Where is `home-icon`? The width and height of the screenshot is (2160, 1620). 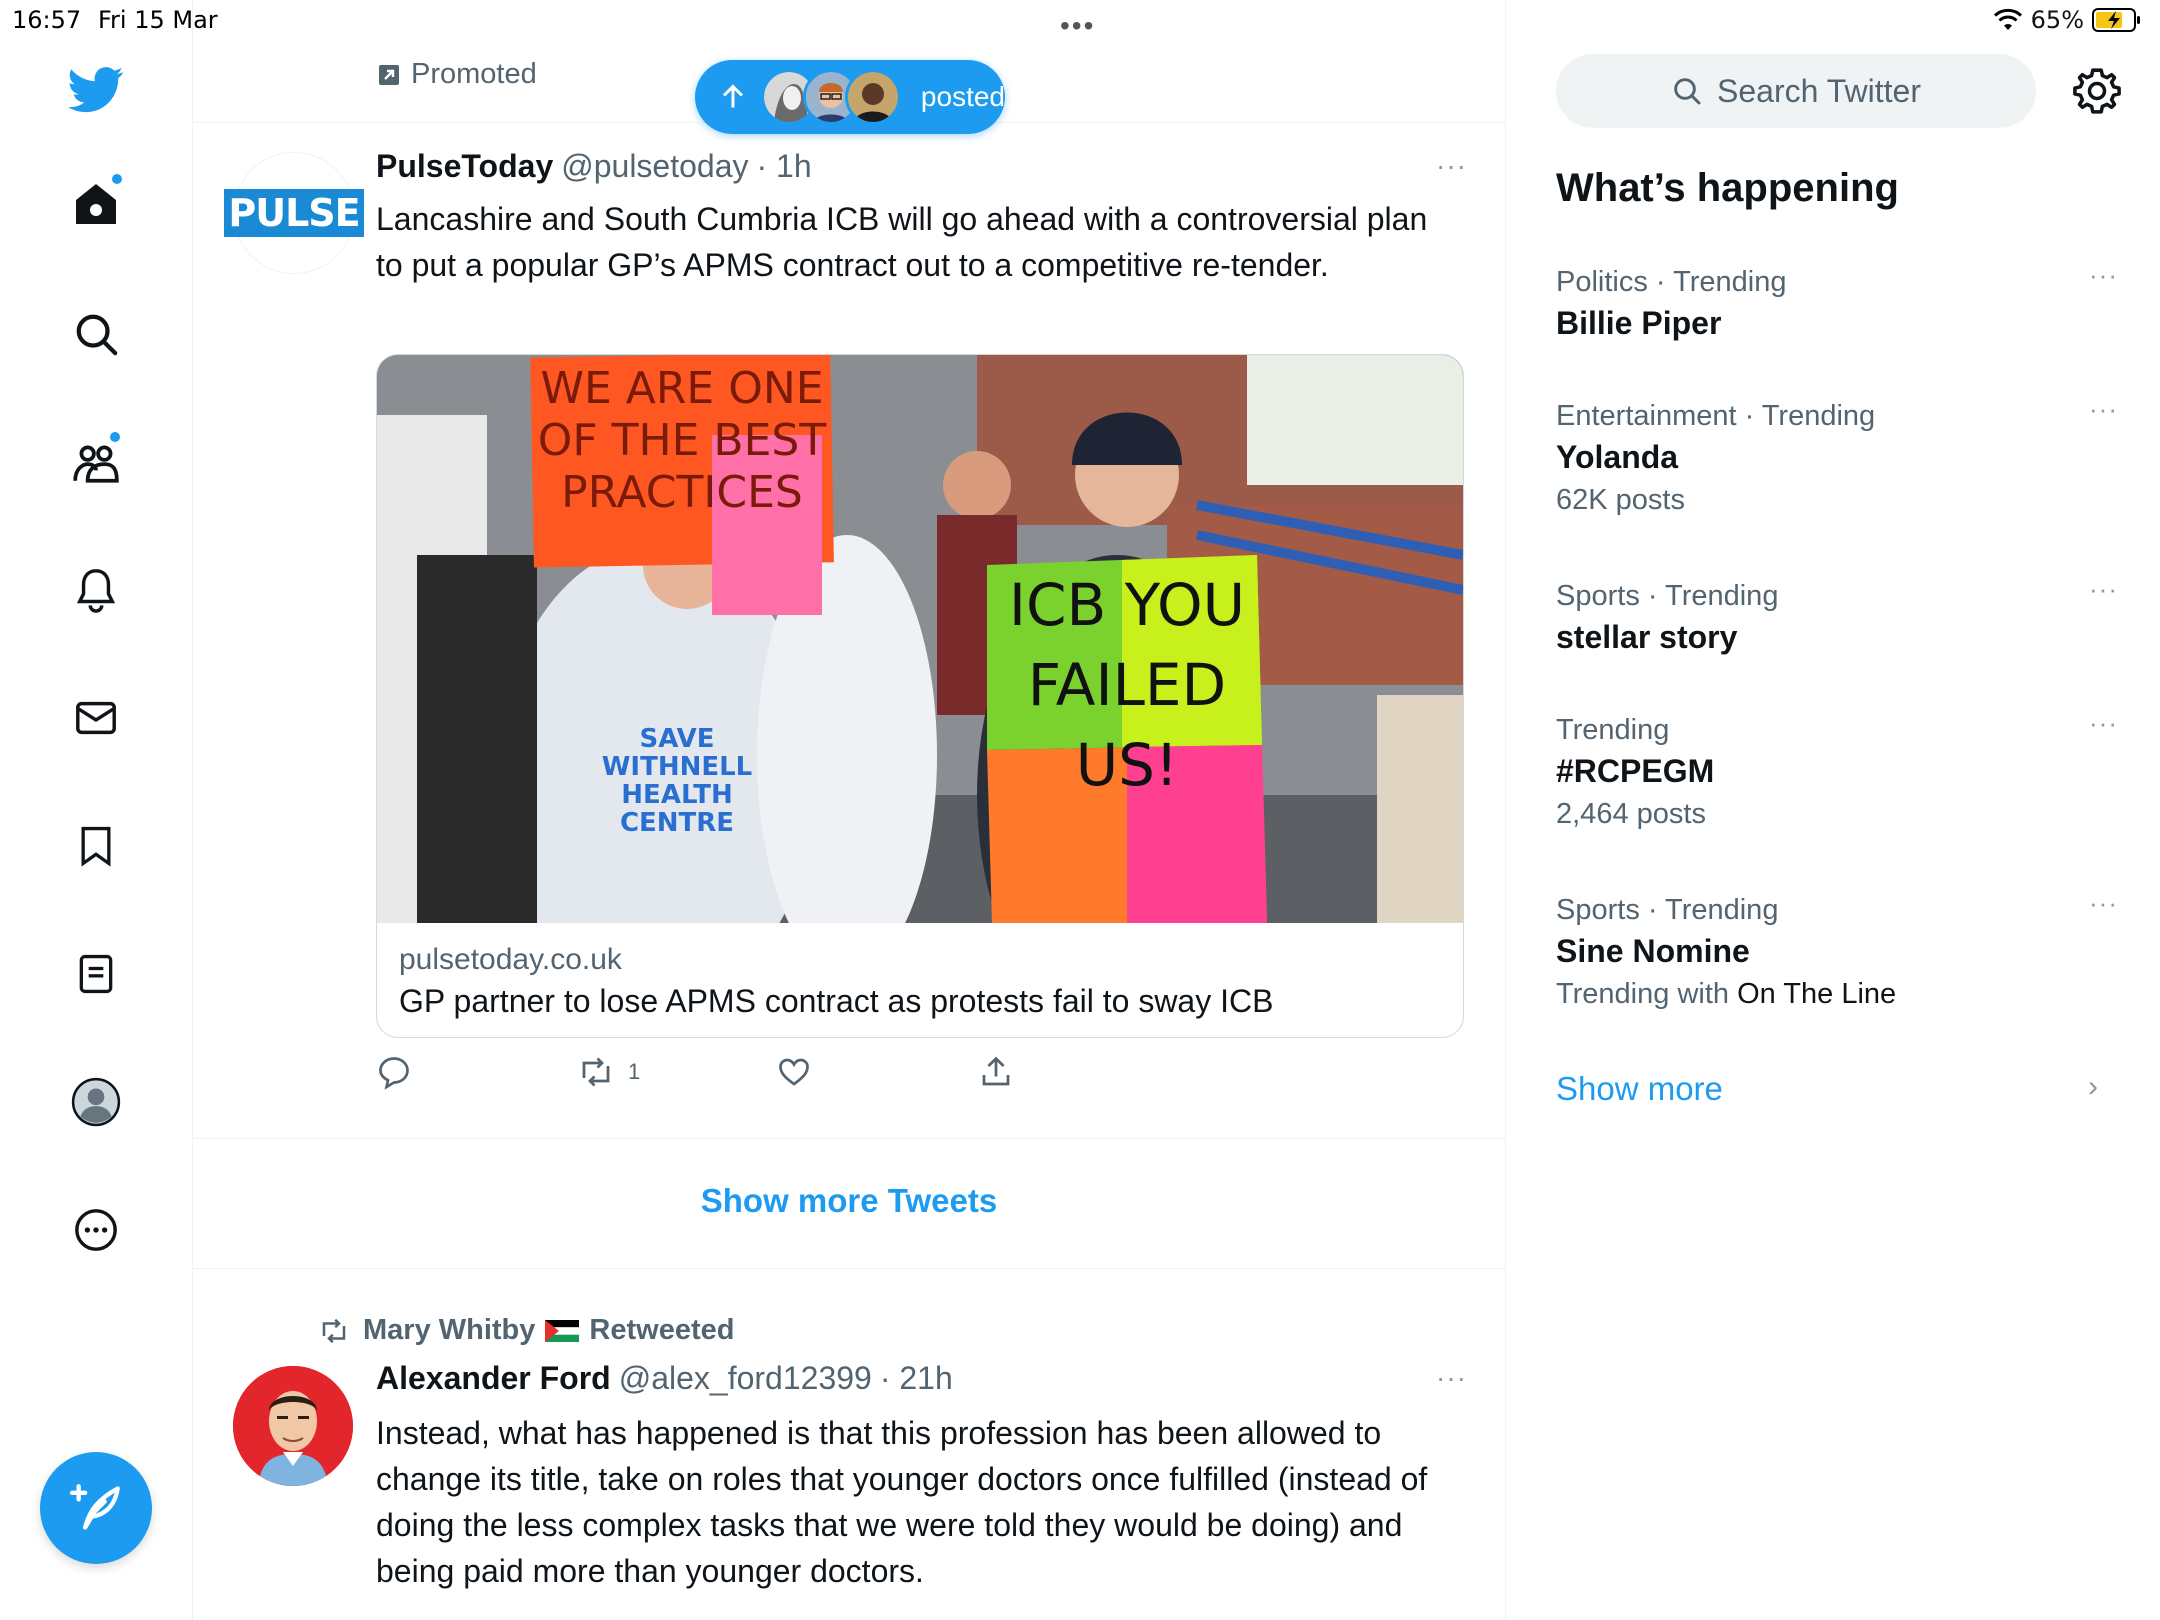 home-icon is located at coordinates (96, 204).